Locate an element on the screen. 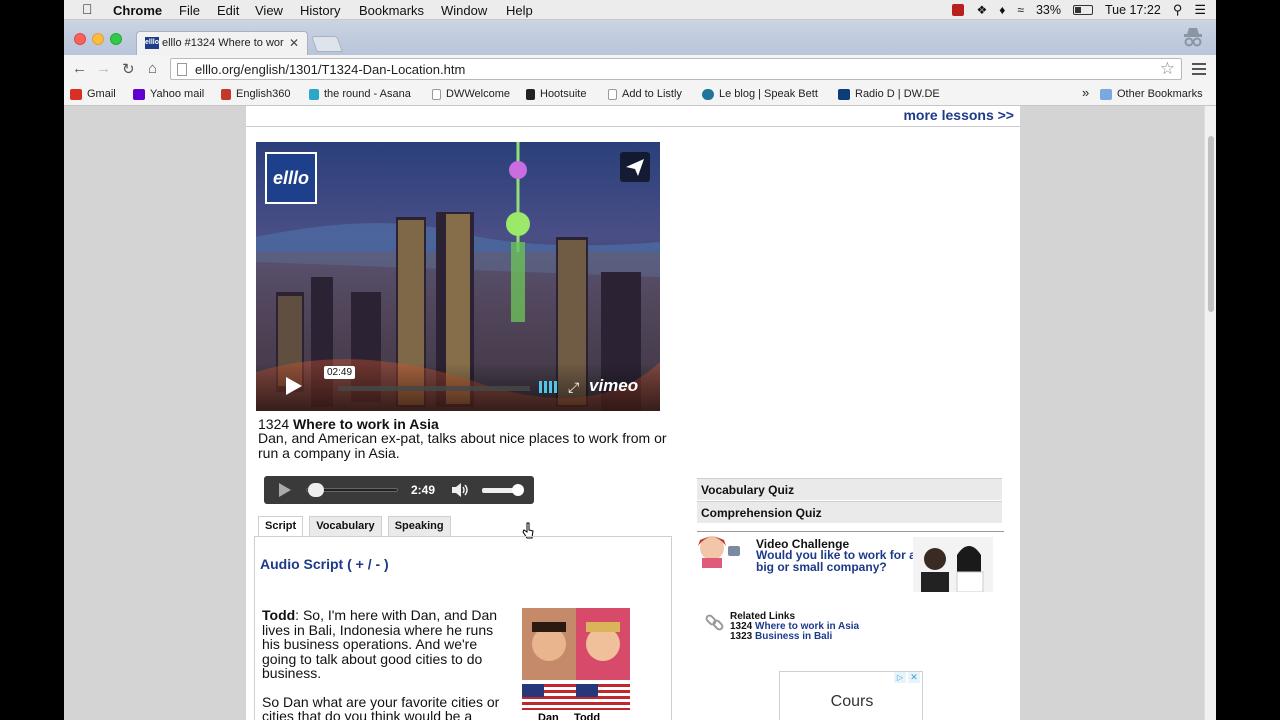  video-play-icon is located at coordinates (294, 386).